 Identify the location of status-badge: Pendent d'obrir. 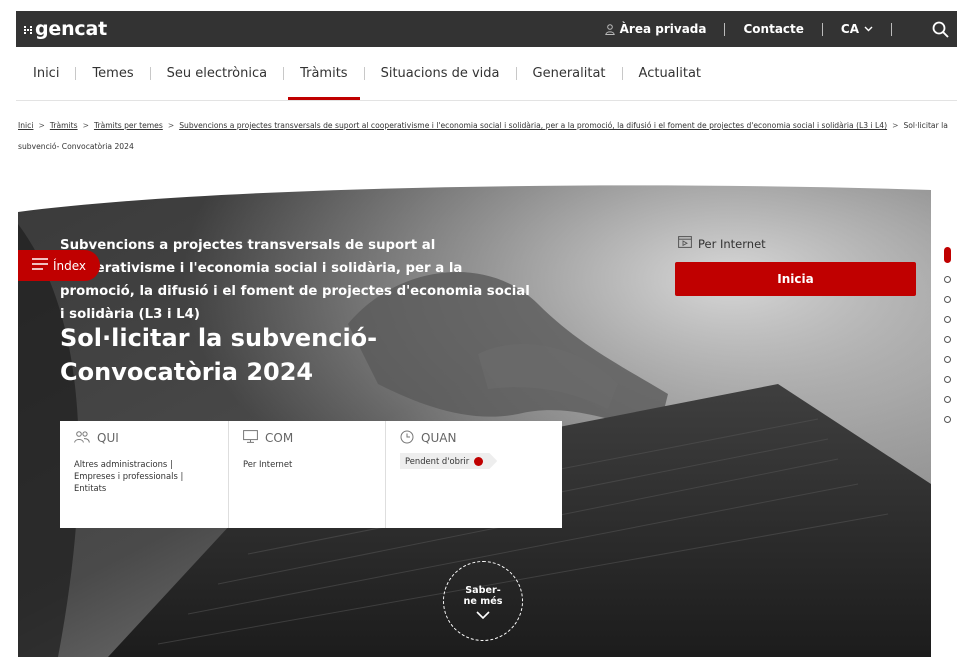
(449, 461).